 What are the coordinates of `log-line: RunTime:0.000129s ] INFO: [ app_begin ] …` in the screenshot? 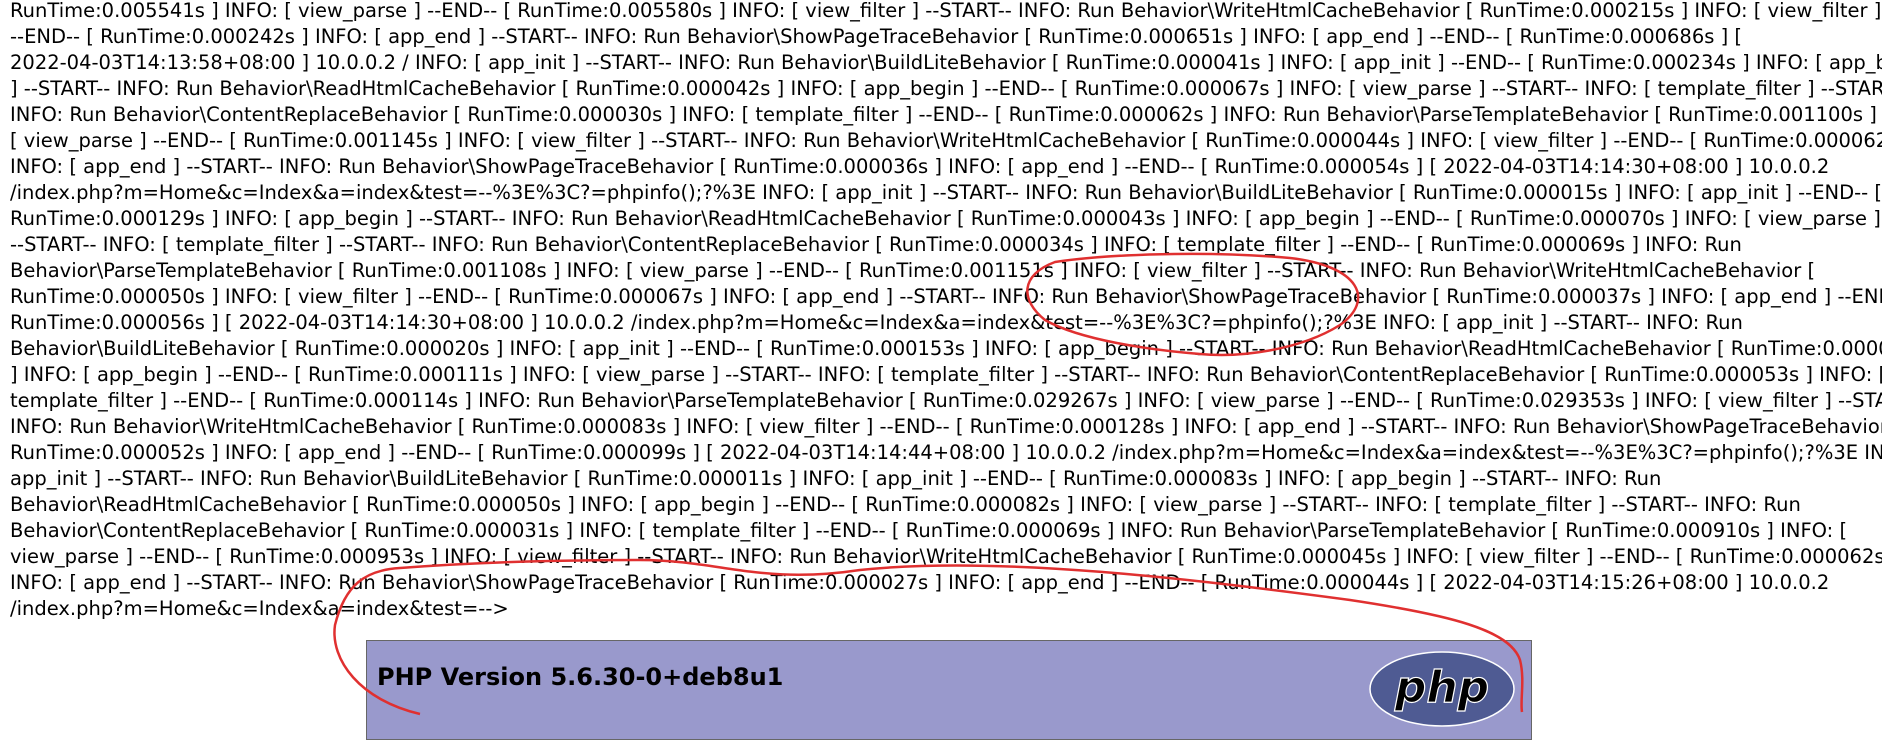 It's located at (945, 218).